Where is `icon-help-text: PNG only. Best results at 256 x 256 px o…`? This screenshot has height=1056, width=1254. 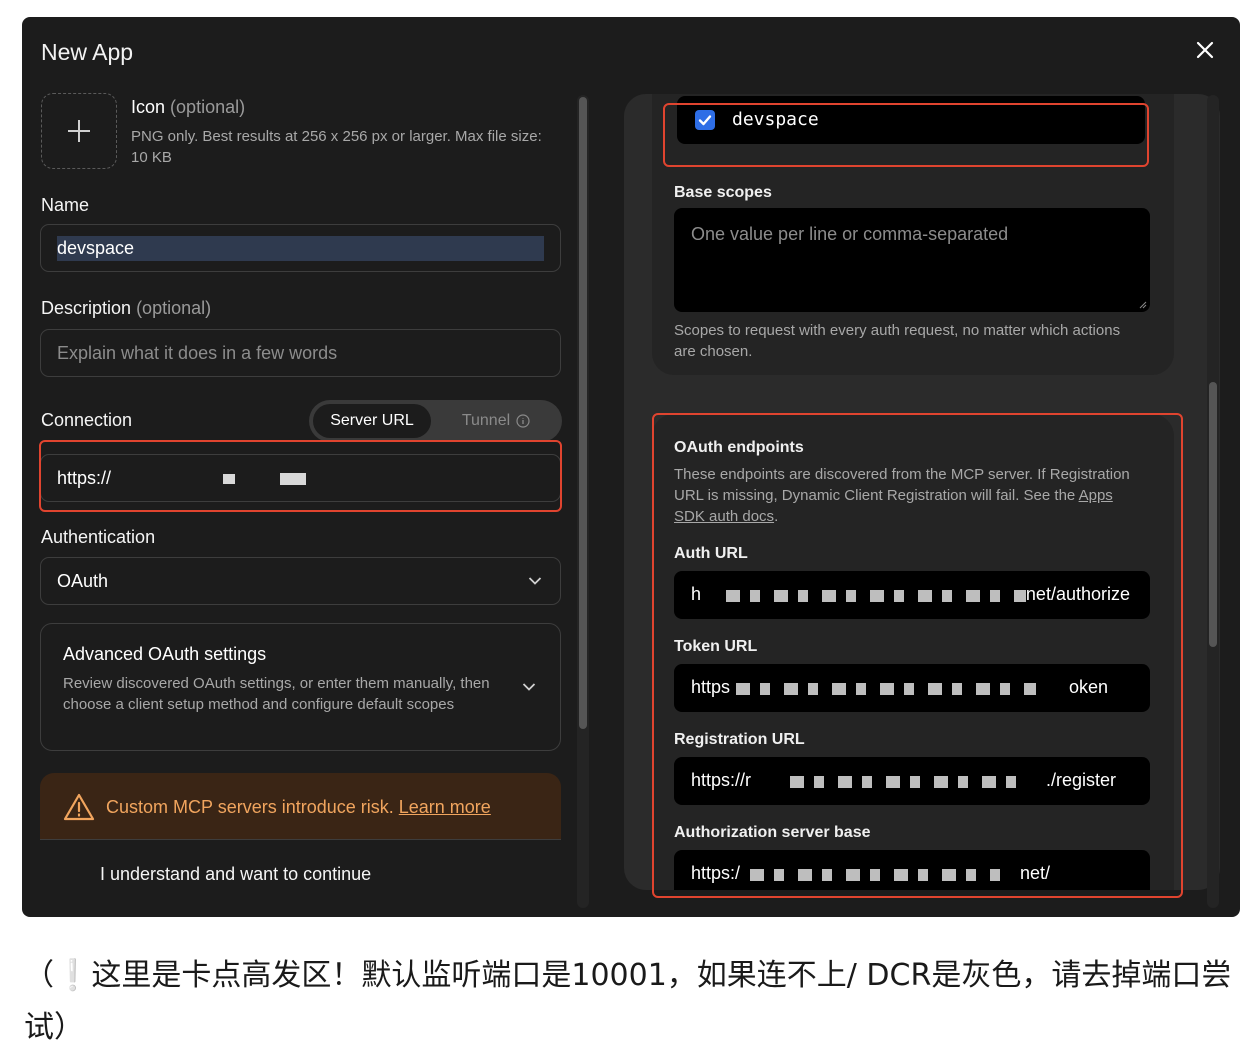 icon-help-text: PNG only. Best results at 256 x 256 px o… is located at coordinates (336, 147).